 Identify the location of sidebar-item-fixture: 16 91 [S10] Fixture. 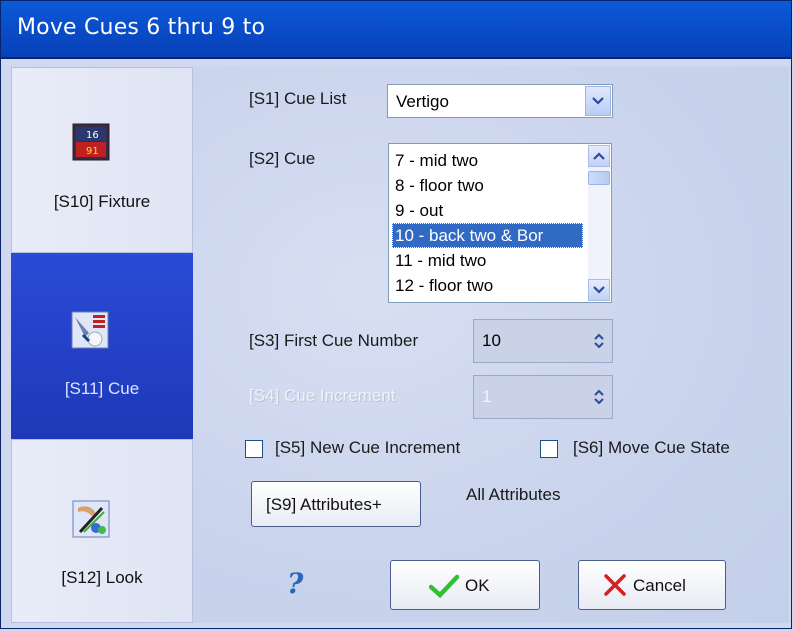
(102, 160).